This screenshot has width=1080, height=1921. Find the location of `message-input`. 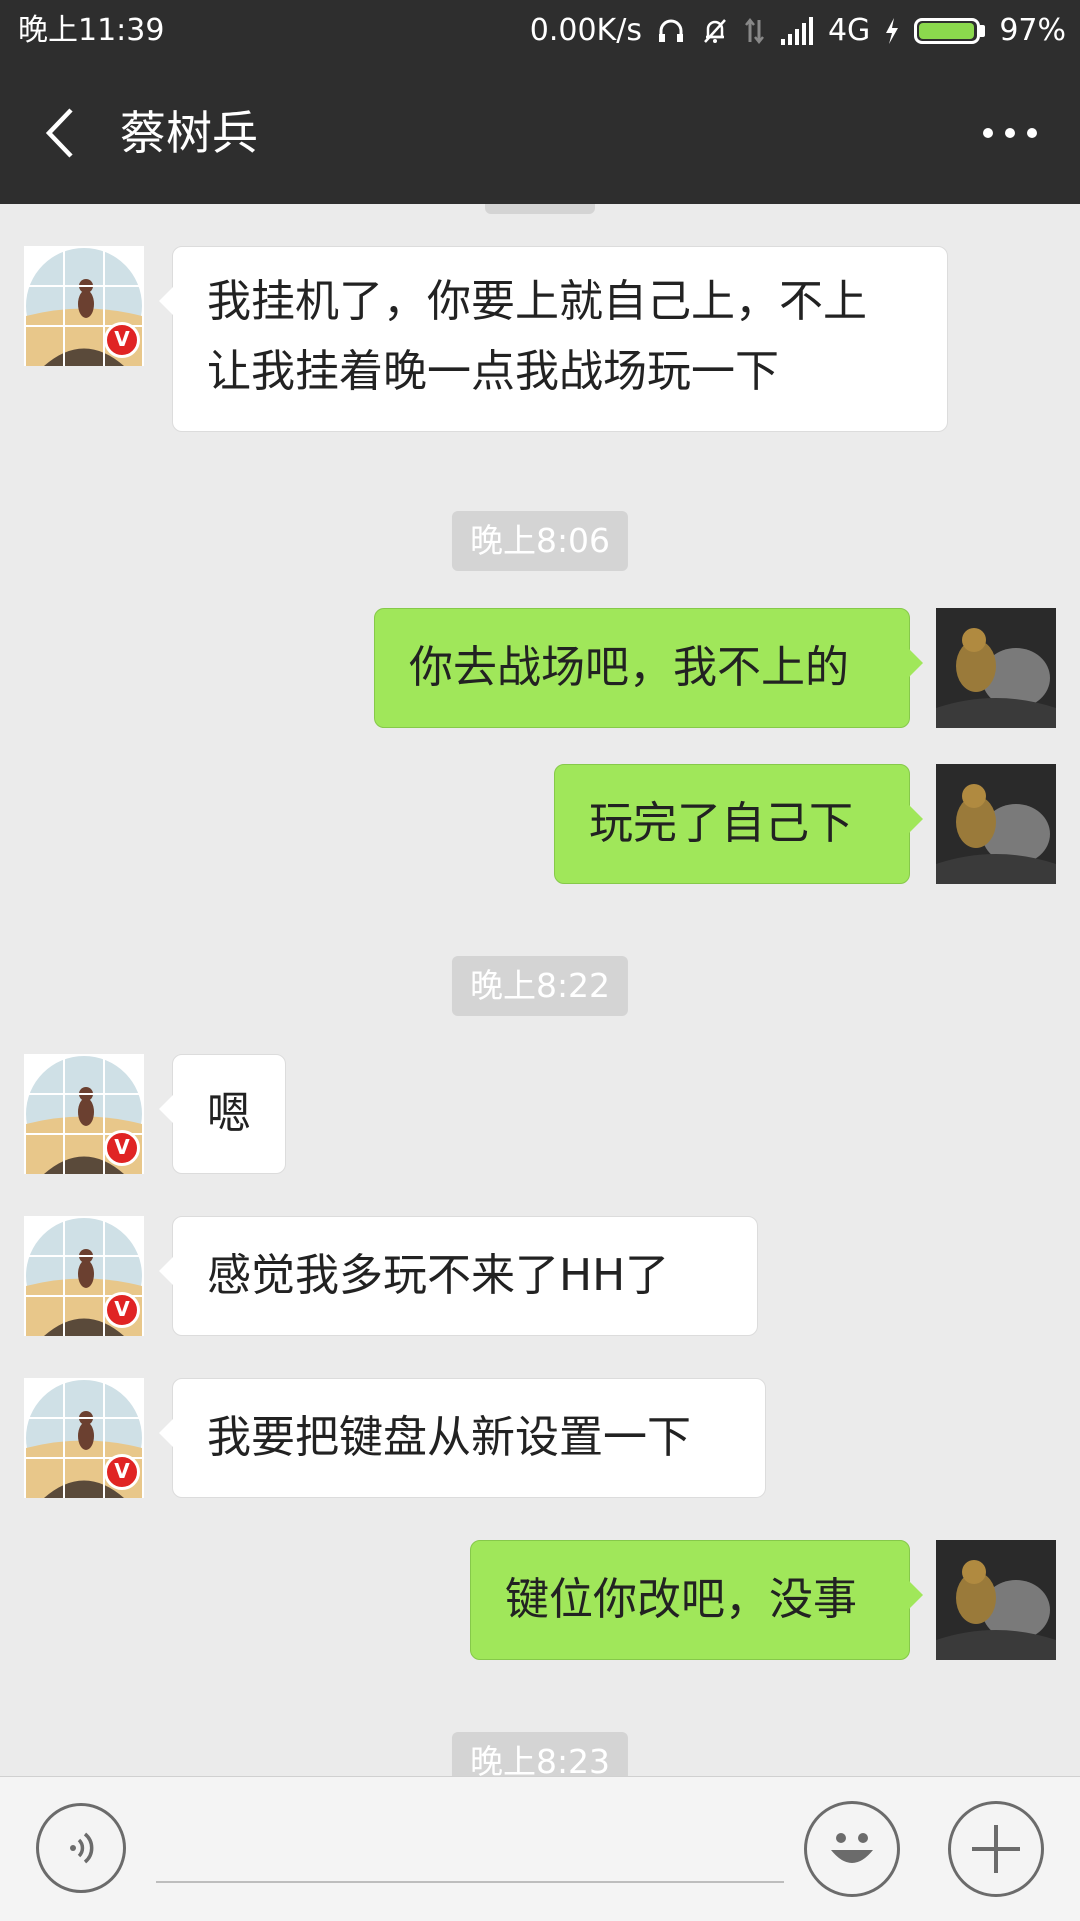

message-input is located at coordinates (470, 1850).